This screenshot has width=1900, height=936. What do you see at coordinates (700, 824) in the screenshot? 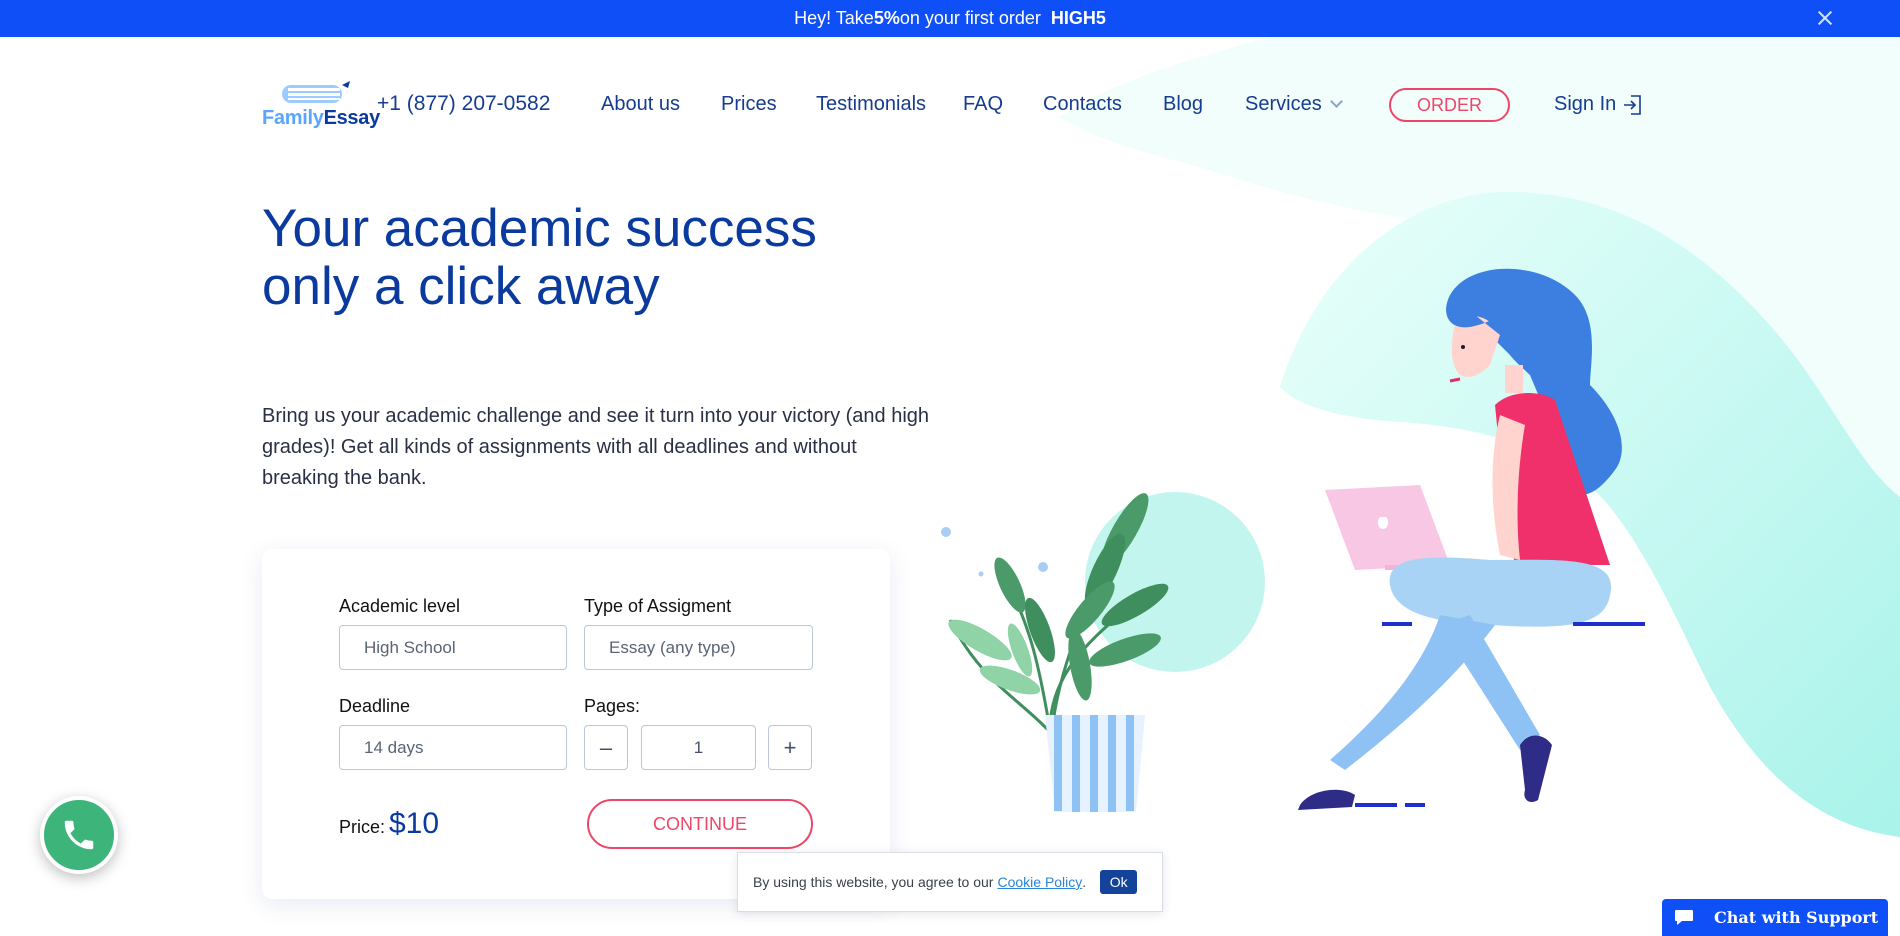
I see `continue-button: CONTINUE` at bounding box center [700, 824].